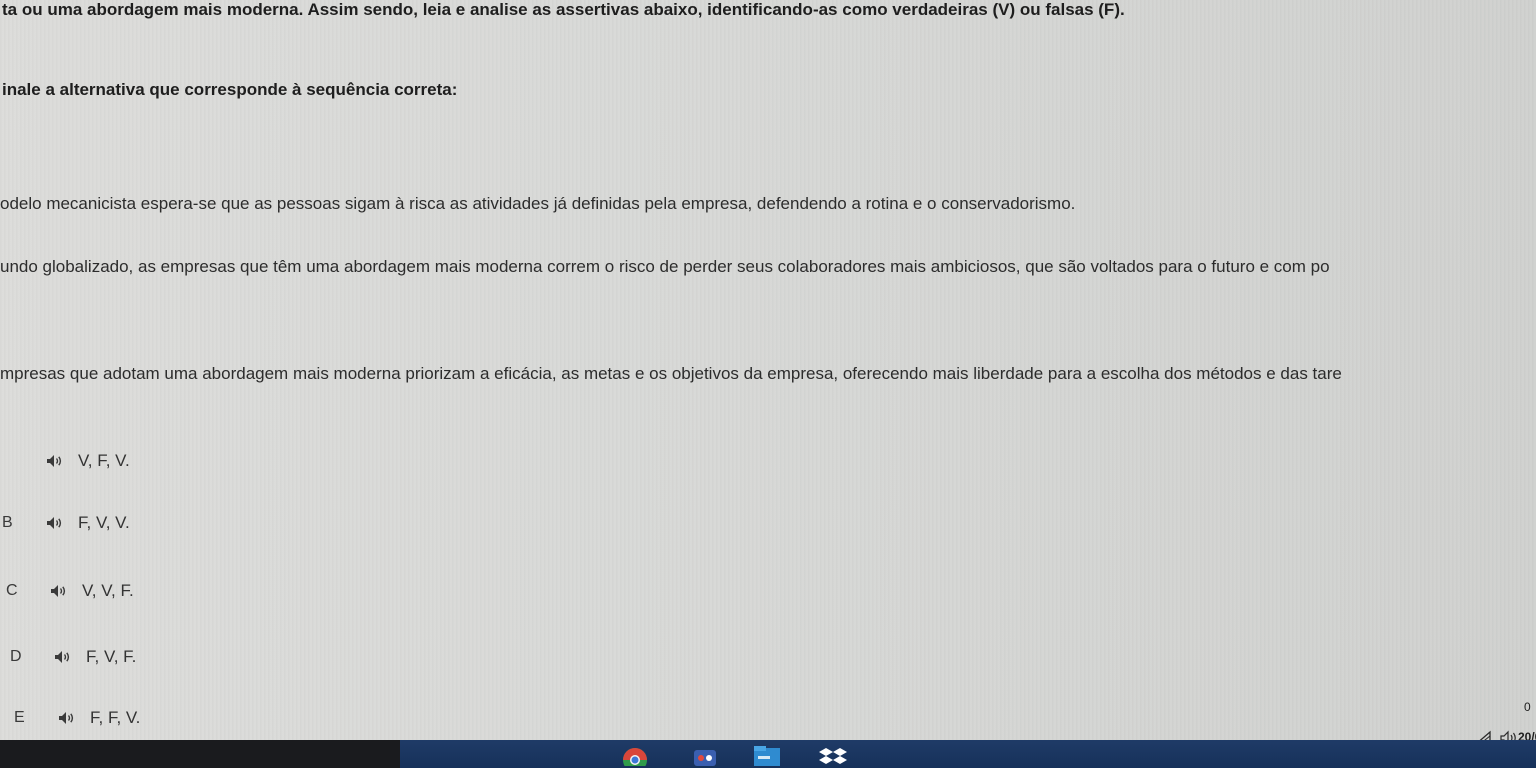  What do you see at coordinates (77, 718) in the screenshot?
I see `option-e: E F, F, V.` at bounding box center [77, 718].